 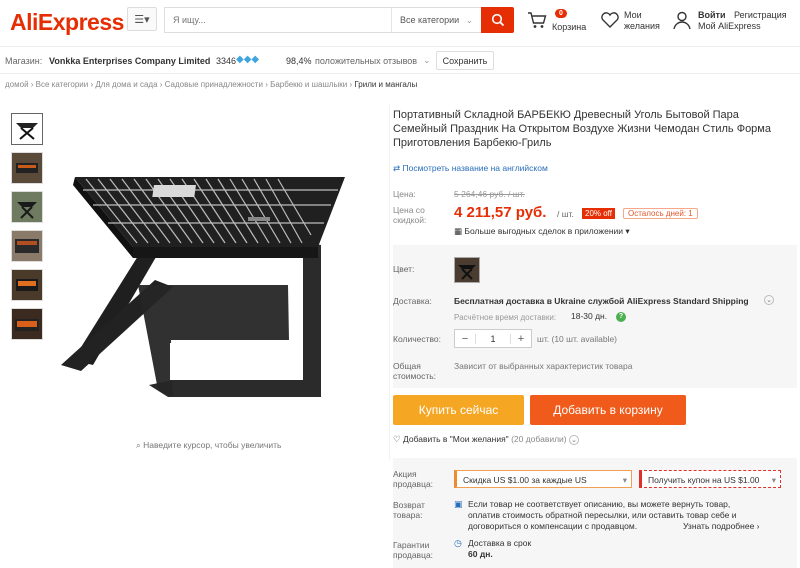 What do you see at coordinates (525, 480) in the screenshot?
I see `seller-discount-text: Скидка US $1.00 за каждые US` at bounding box center [525, 480].